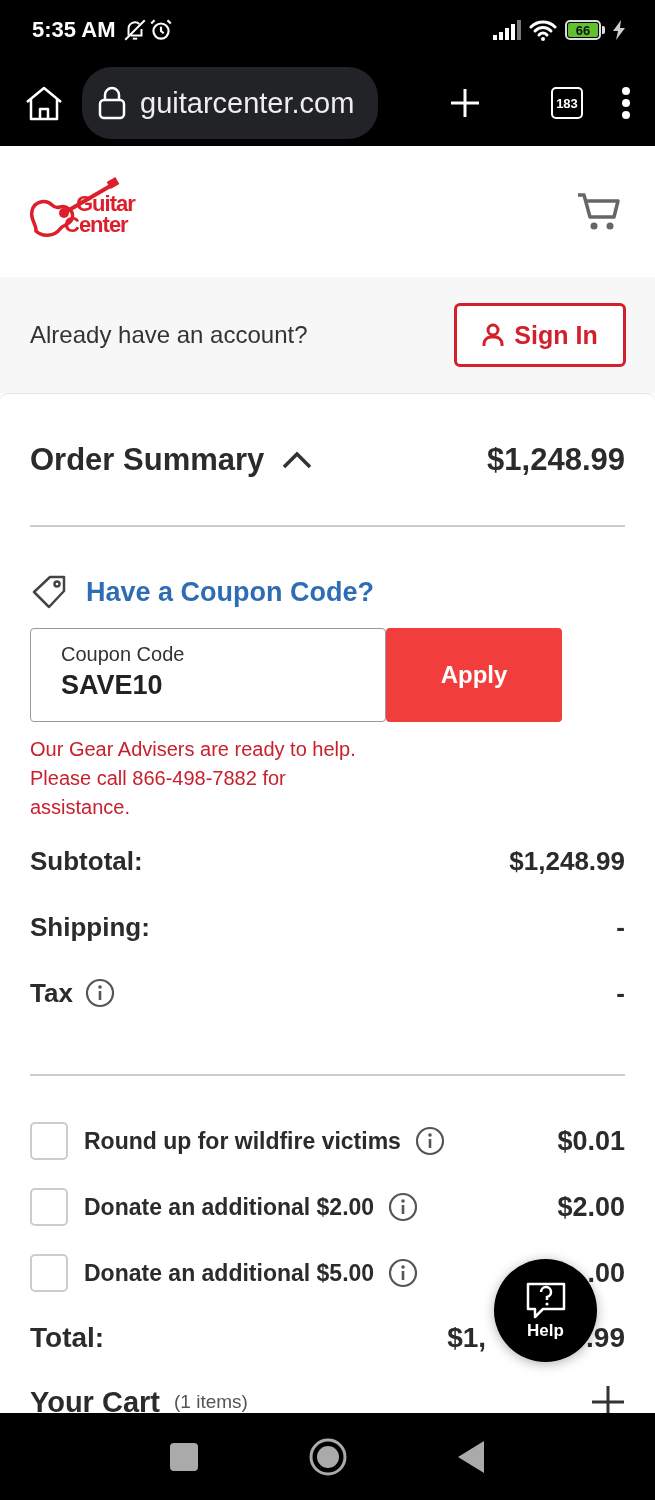 This screenshot has height=1500, width=655. What do you see at coordinates (591, 1141) in the screenshot?
I see `donation-amount: $0.01` at bounding box center [591, 1141].